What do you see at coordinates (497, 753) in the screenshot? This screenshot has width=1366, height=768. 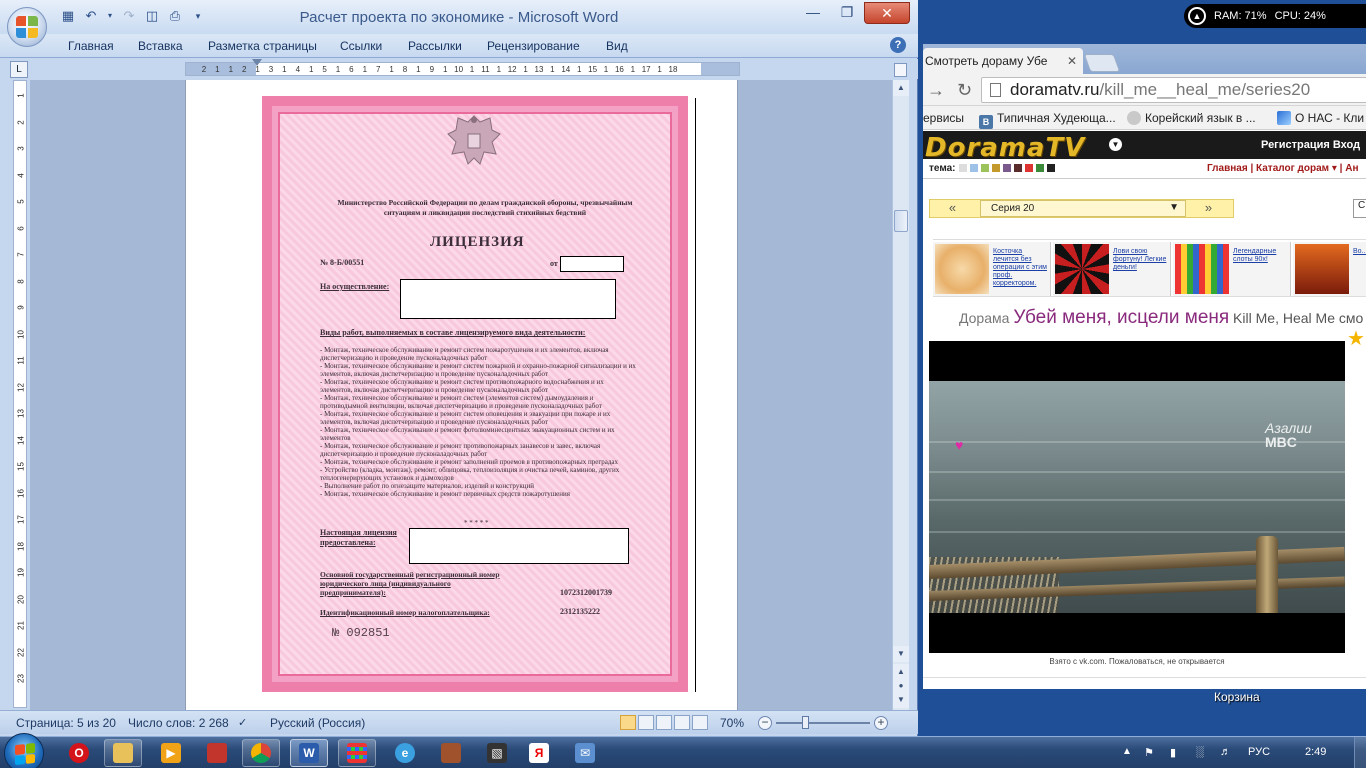 I see `taskbar-movie-maker: ▧` at bounding box center [497, 753].